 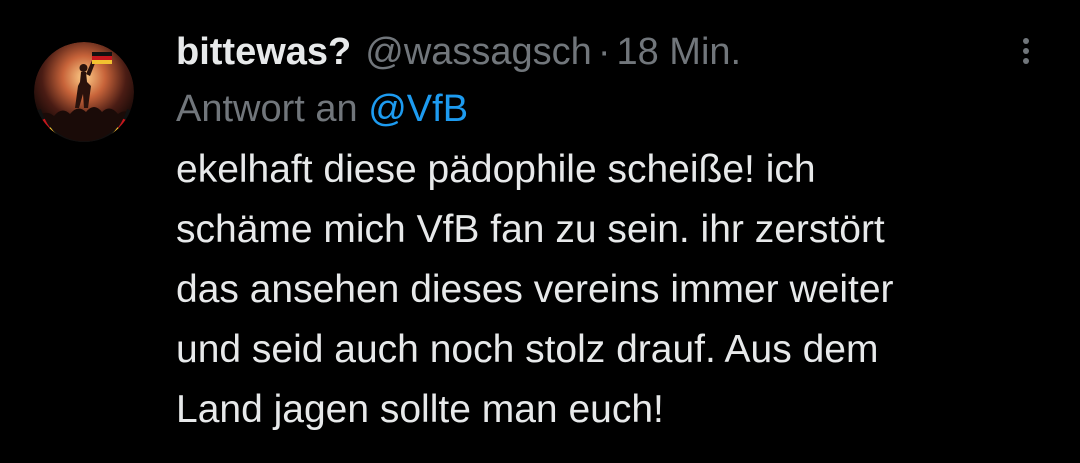 What do you see at coordinates (1026, 56) in the screenshot?
I see `more-vertical-icon` at bounding box center [1026, 56].